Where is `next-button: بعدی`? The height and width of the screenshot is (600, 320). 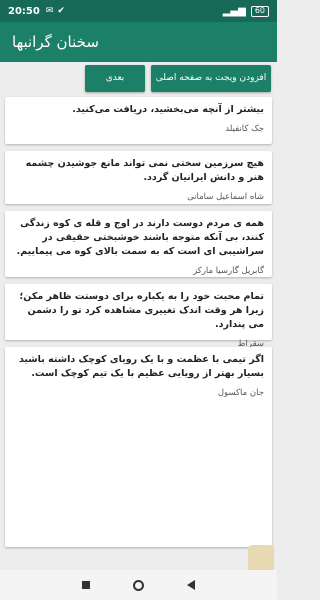
next-button: بعدی is located at coordinates (115, 78).